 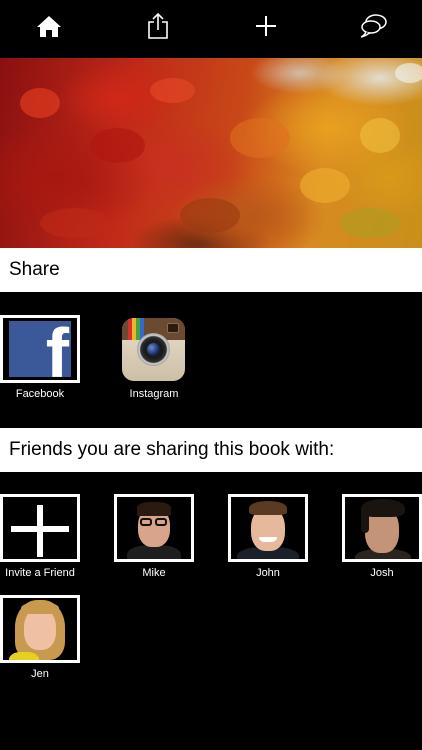 What do you see at coordinates (34, 269) in the screenshot?
I see `share-heading: Share` at bounding box center [34, 269].